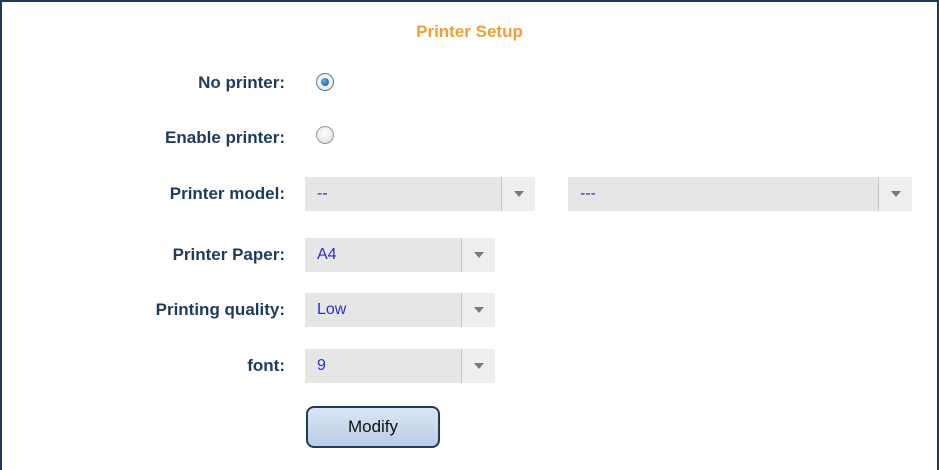 The width and height of the screenshot is (939, 470). I want to click on section-title: Printer Setup, so click(469, 31).